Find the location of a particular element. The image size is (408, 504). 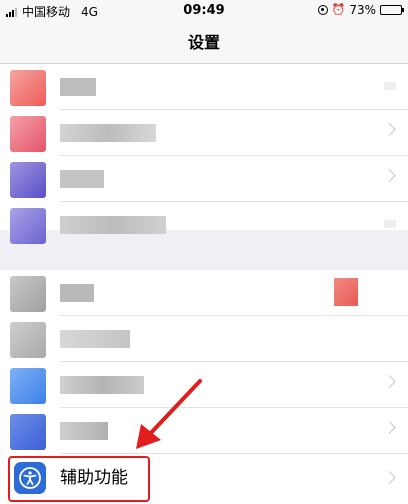

page-title: 设置 is located at coordinates (203, 42).